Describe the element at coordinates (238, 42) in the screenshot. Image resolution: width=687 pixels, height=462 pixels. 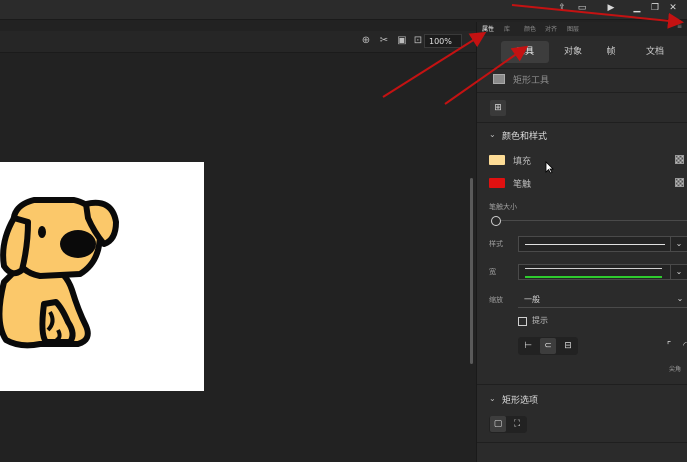
I see `canvas-toolbar: ⊕ ✂ ▣ ⊡ 100%` at that location.